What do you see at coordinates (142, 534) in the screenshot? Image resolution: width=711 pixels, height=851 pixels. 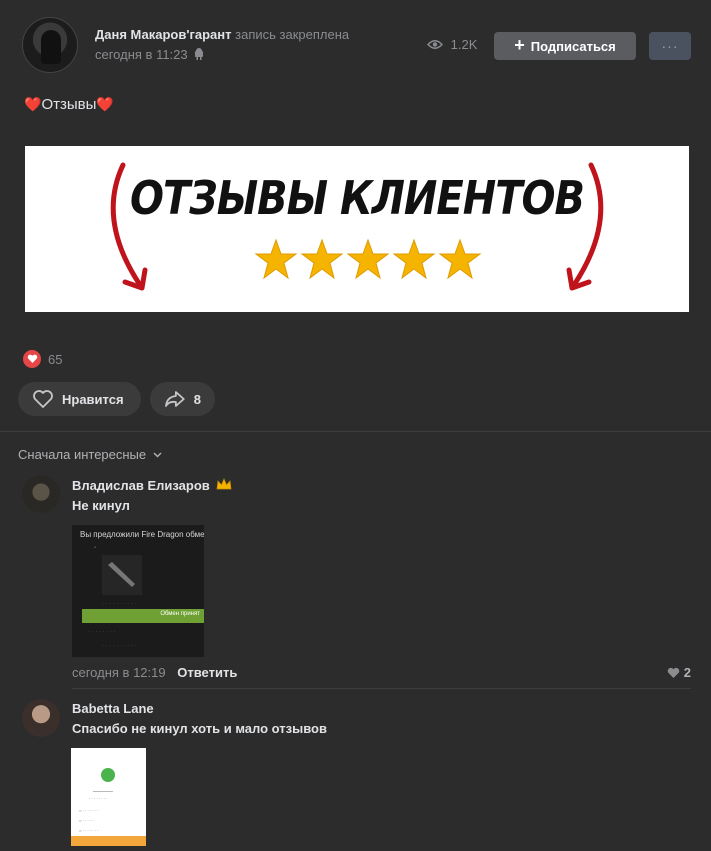 I see `thumb-header: Вы предложили Fire Dragon обмен:` at bounding box center [142, 534].